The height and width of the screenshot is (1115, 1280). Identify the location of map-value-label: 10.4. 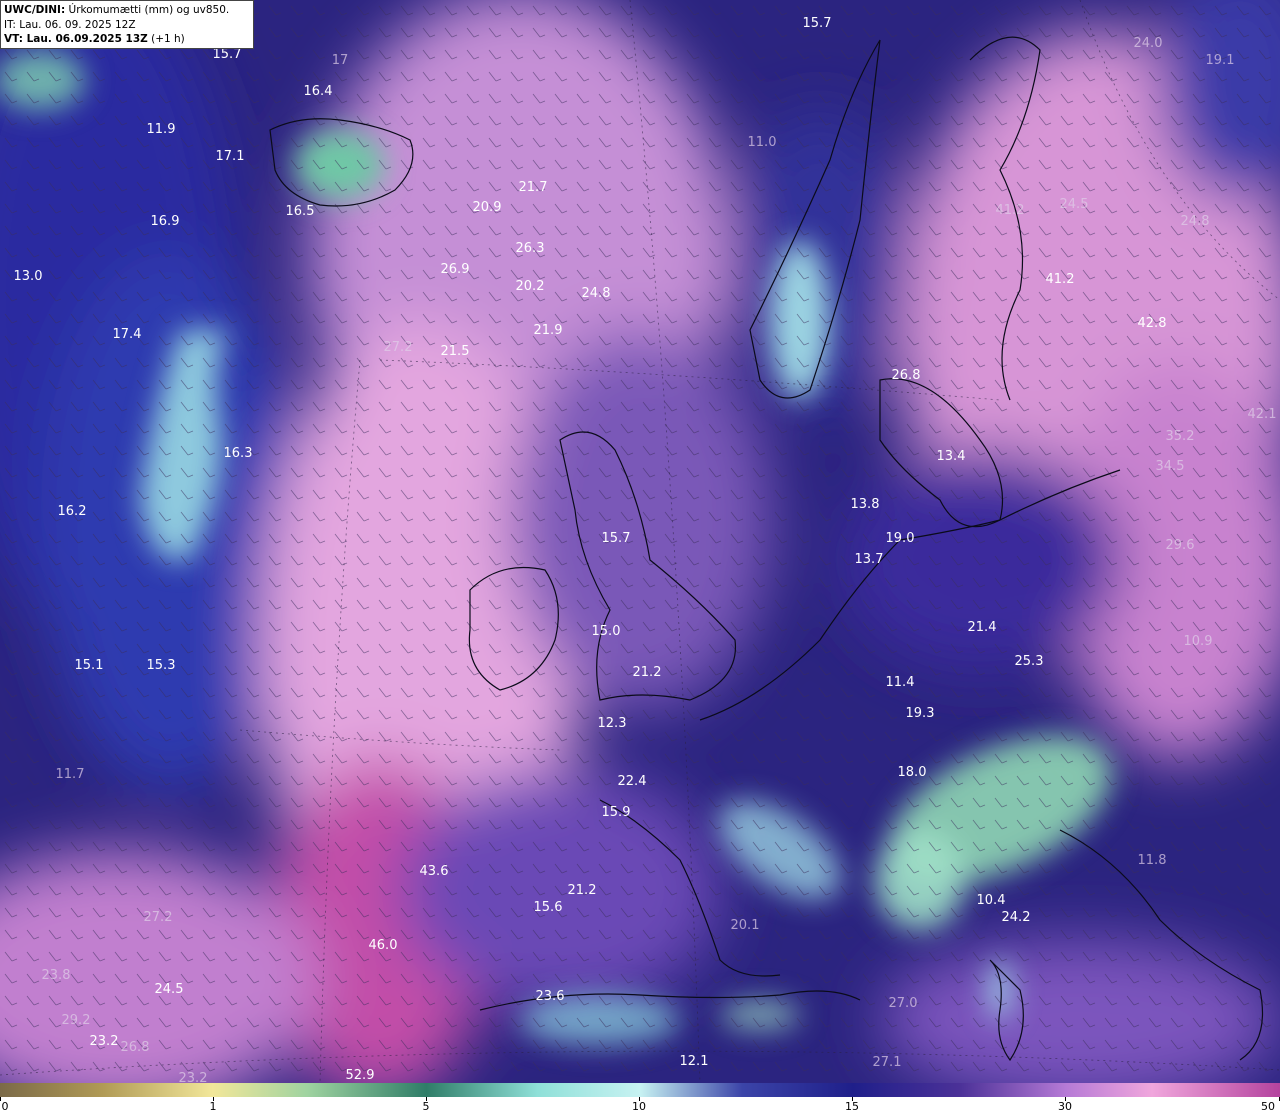
(991, 900).